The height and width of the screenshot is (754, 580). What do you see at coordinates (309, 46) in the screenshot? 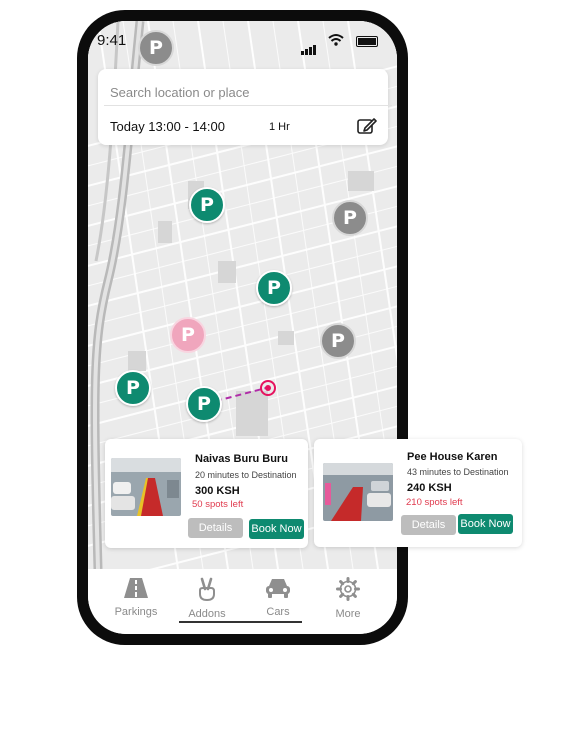
I see `signal-icon` at bounding box center [309, 46].